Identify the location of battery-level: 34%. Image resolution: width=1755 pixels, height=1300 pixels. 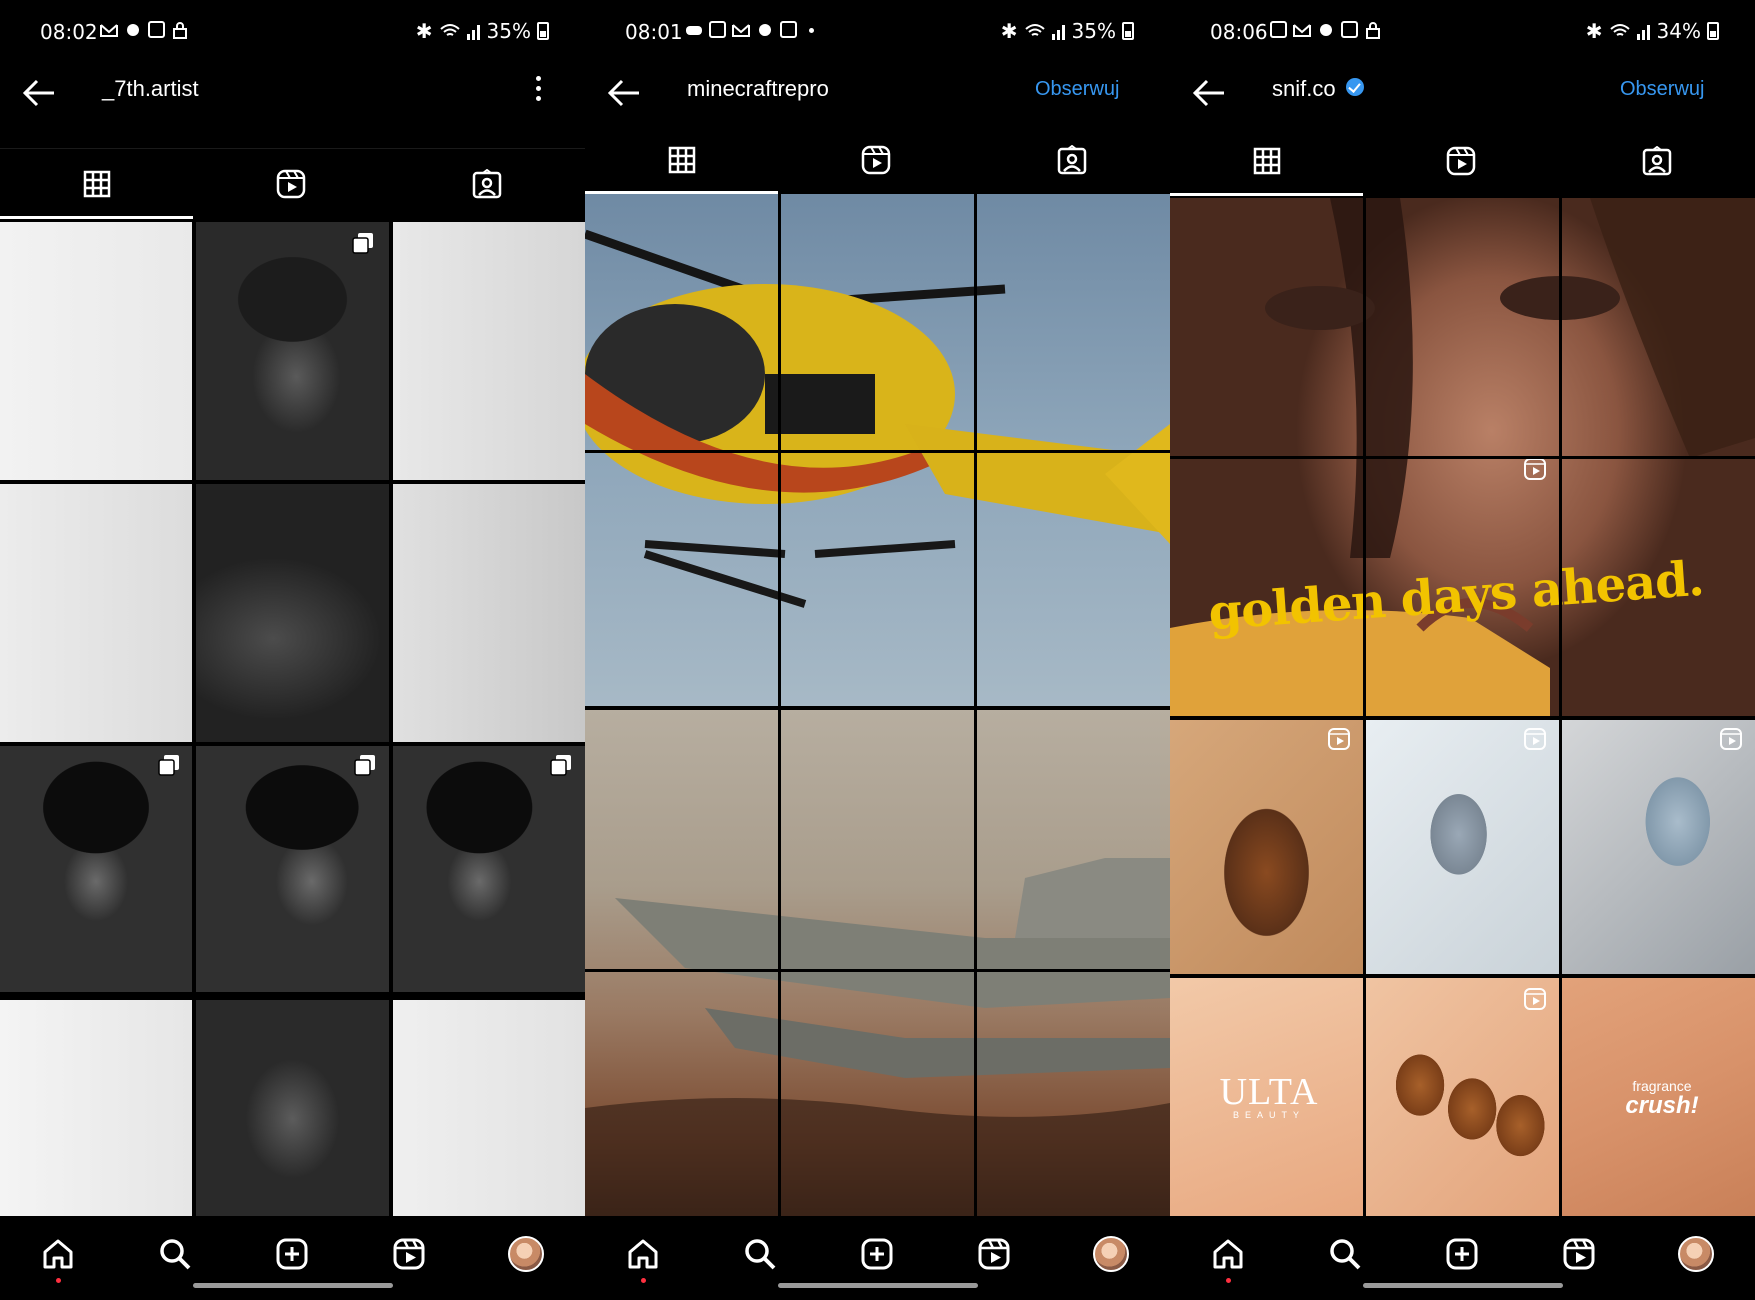
(1678, 31).